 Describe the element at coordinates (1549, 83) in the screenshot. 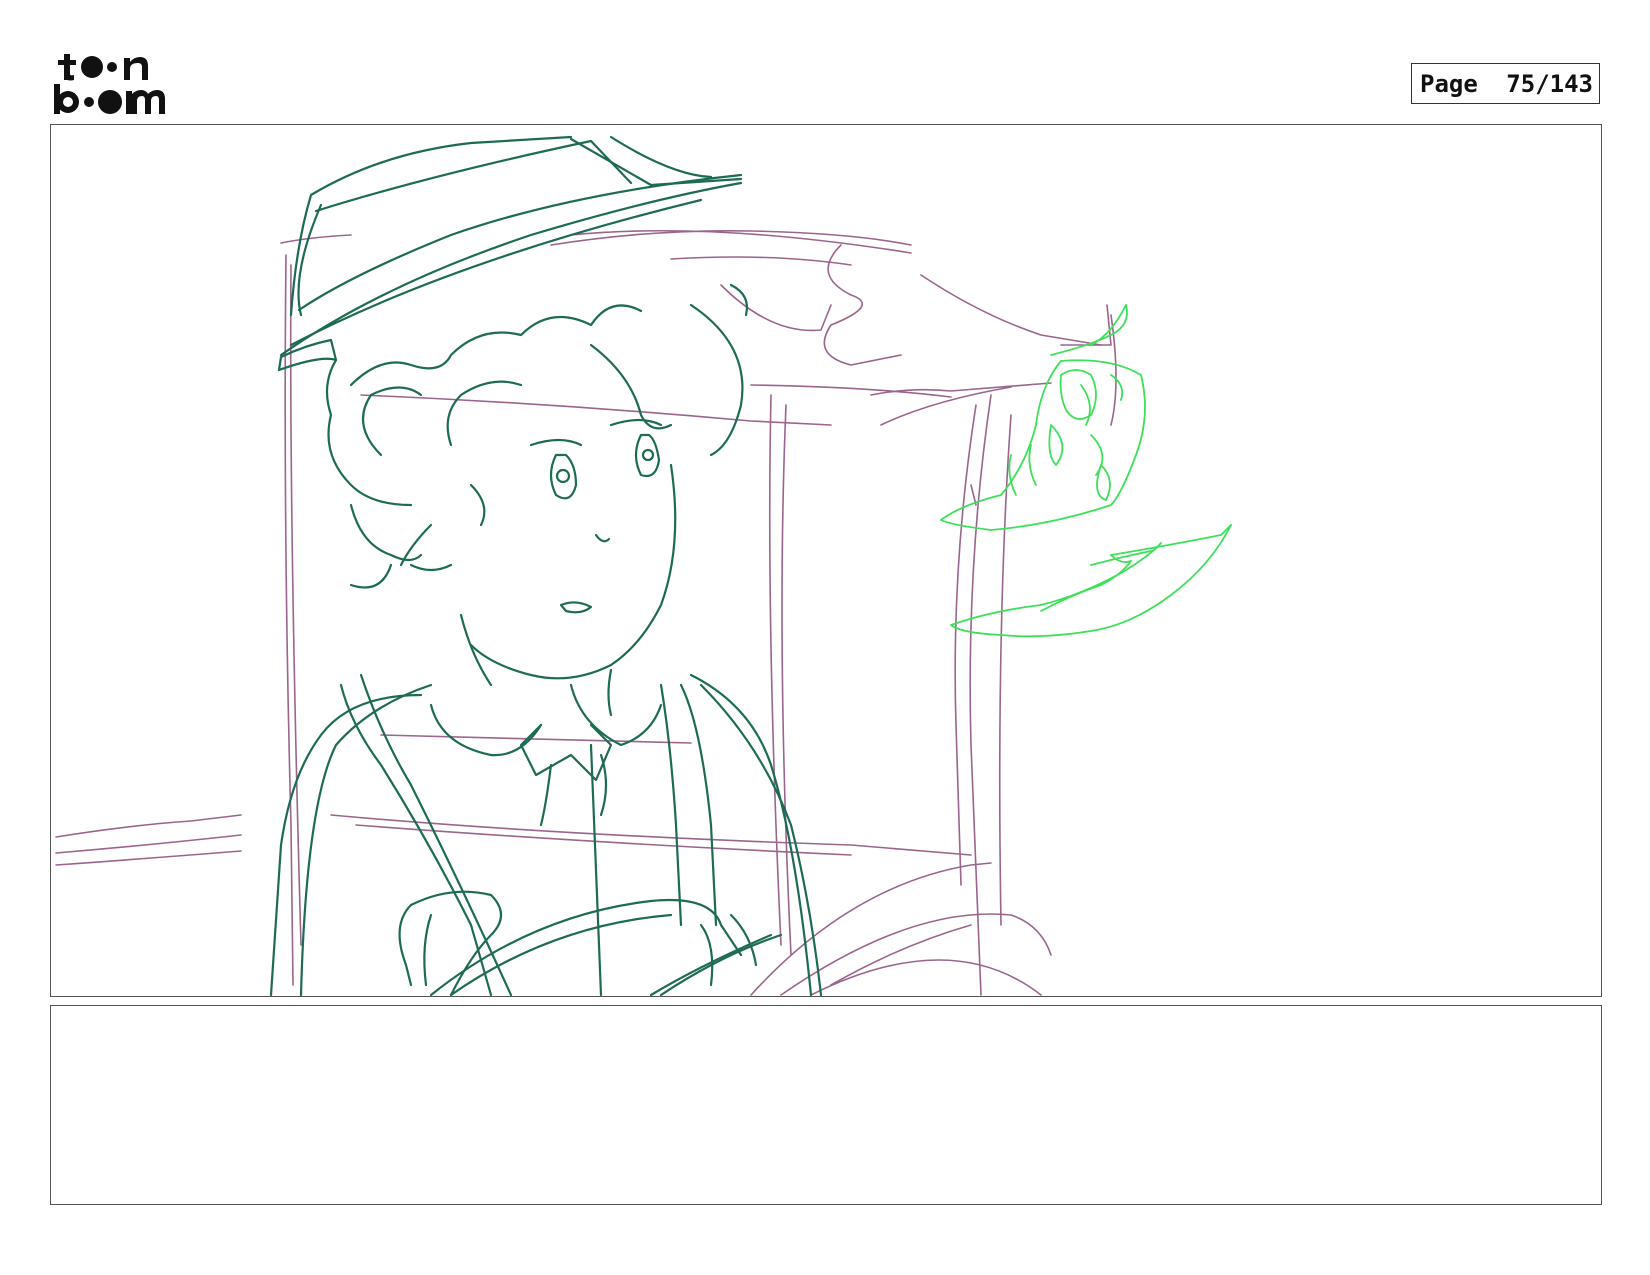

I see `page-number: 75/143` at that location.